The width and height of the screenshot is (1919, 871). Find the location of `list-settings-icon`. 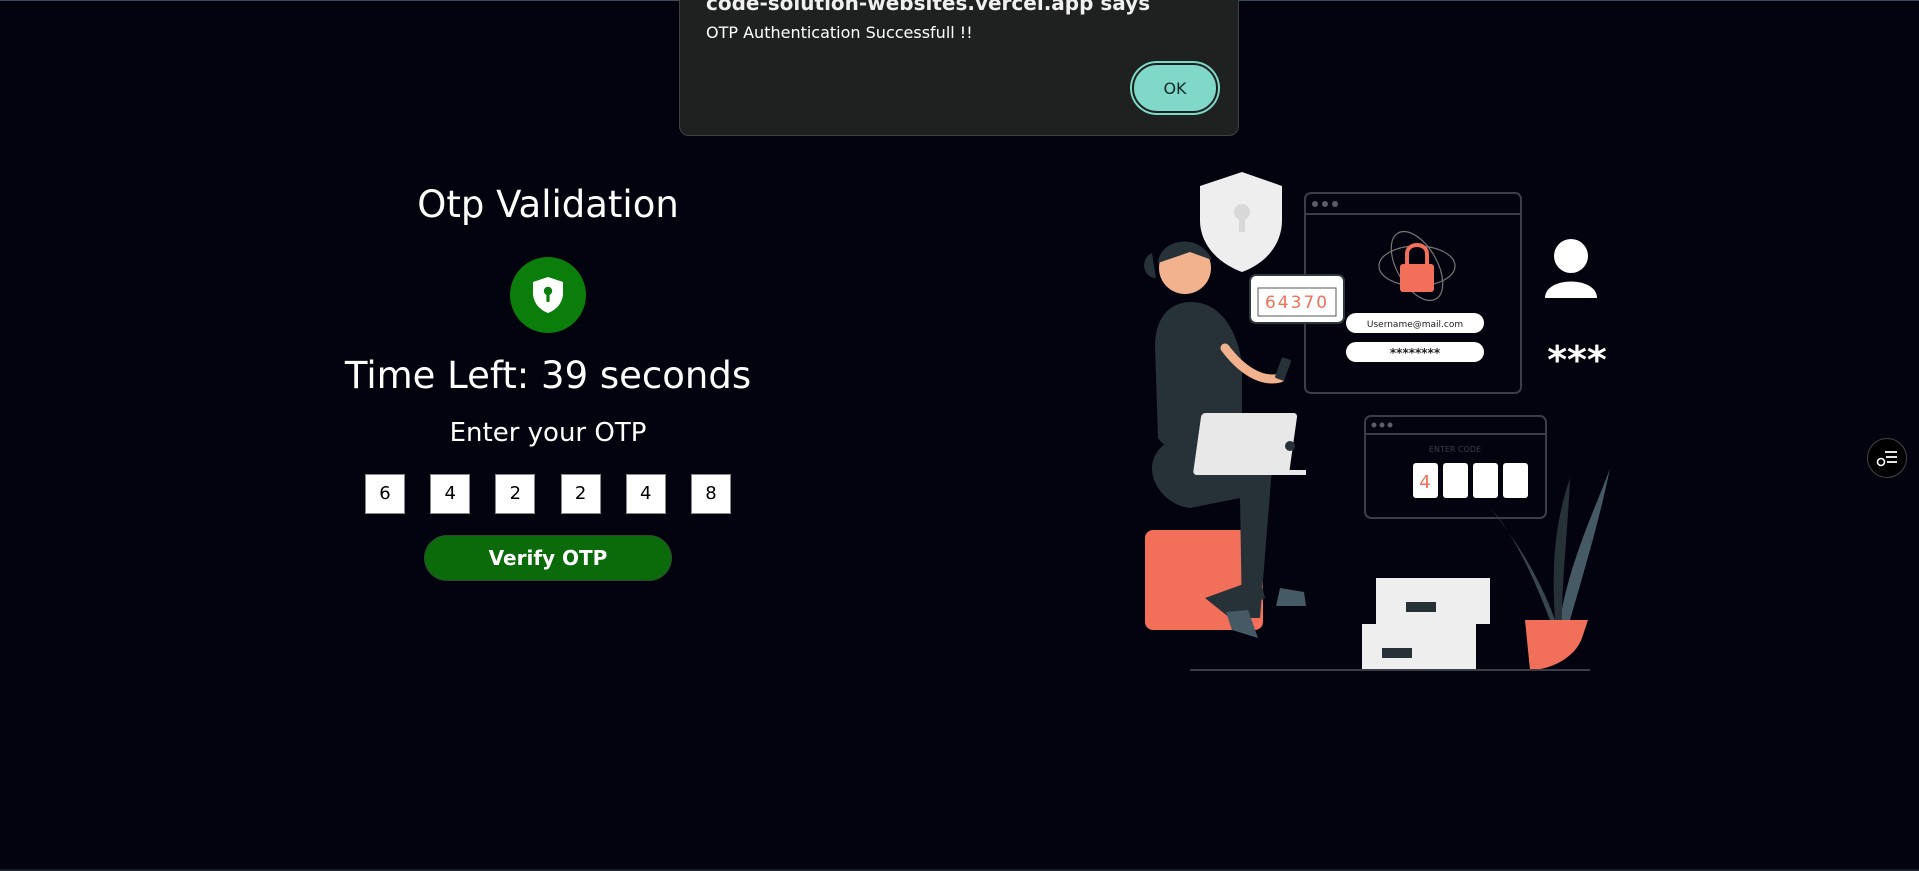

list-settings-icon is located at coordinates (1886, 459).